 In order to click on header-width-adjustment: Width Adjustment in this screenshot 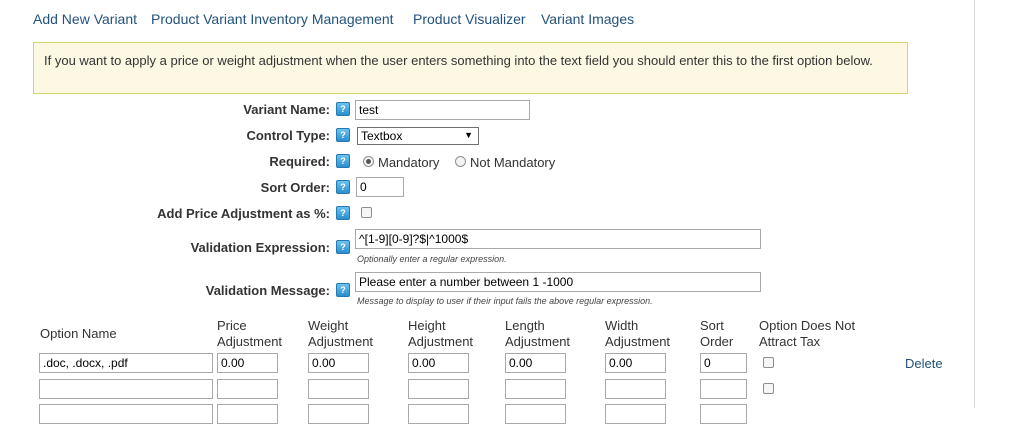, I will do `click(637, 334)`.